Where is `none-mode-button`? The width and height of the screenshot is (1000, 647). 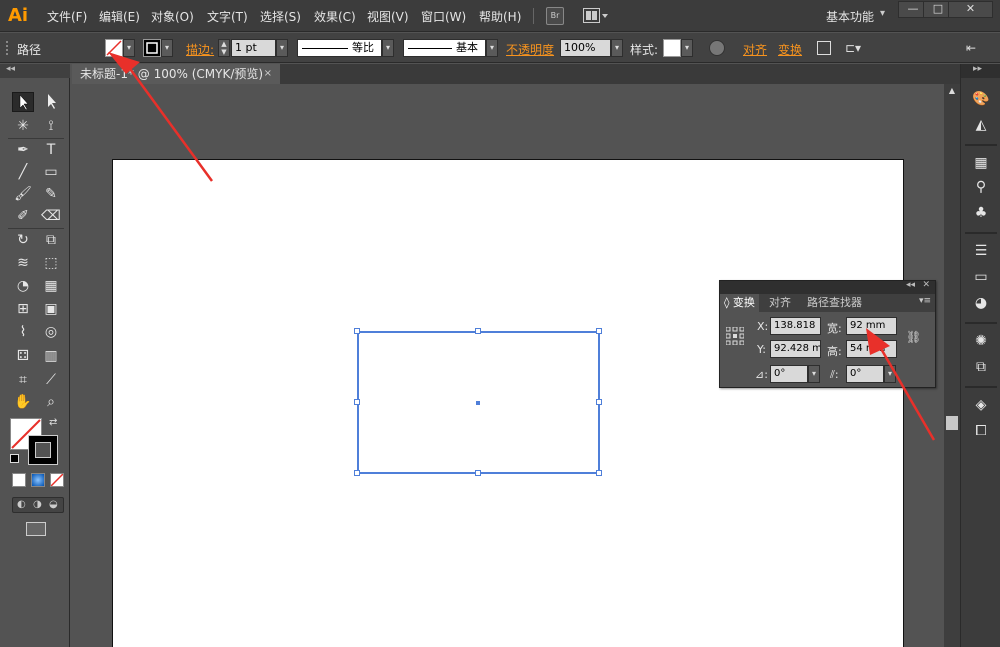 none-mode-button is located at coordinates (57, 480).